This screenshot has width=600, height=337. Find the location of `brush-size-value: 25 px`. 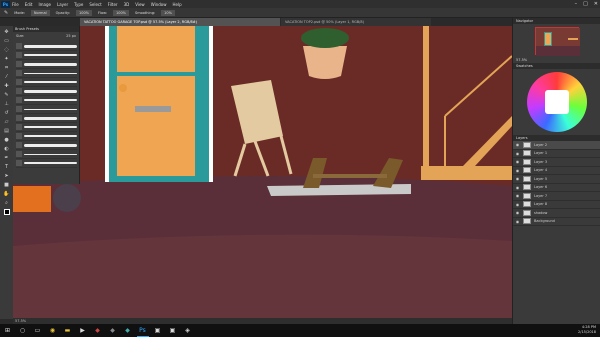

brush-size-value: 25 px is located at coordinates (71, 36).